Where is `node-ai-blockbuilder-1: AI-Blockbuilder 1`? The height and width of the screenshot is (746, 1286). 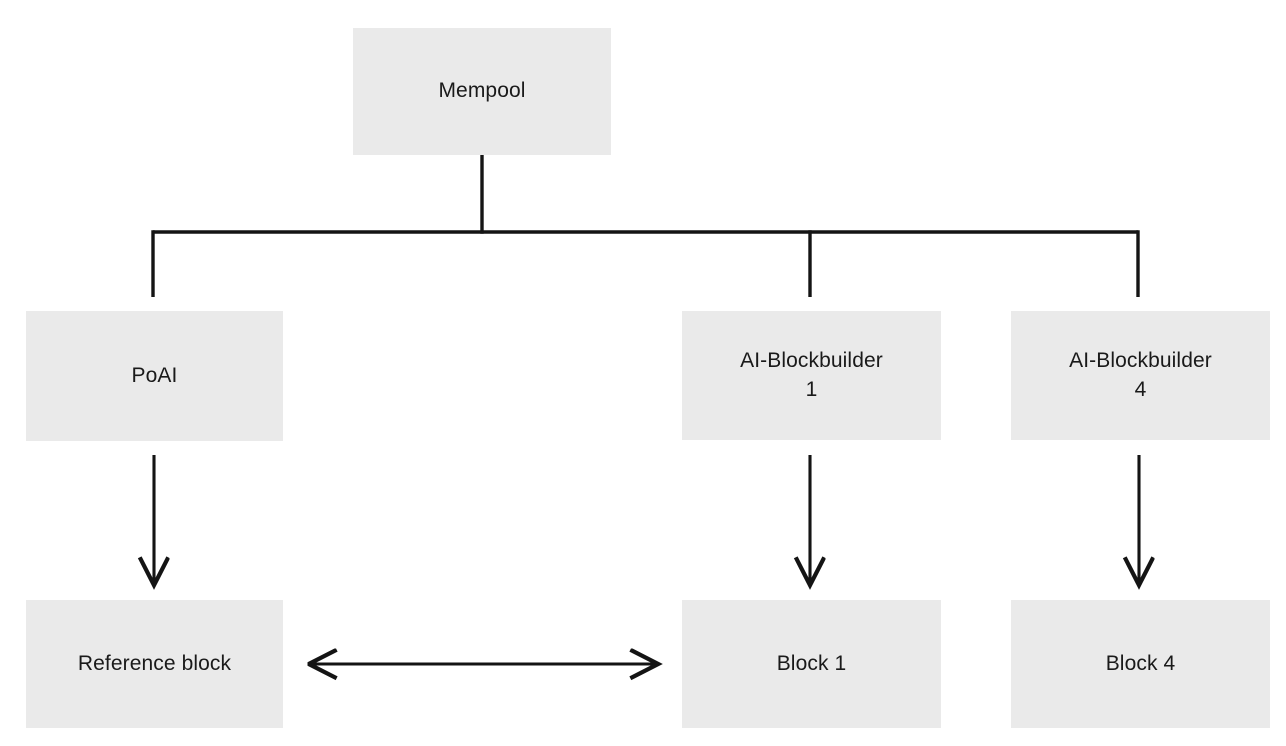
node-ai-blockbuilder-1: AI-Blockbuilder 1 is located at coordinates (811, 375).